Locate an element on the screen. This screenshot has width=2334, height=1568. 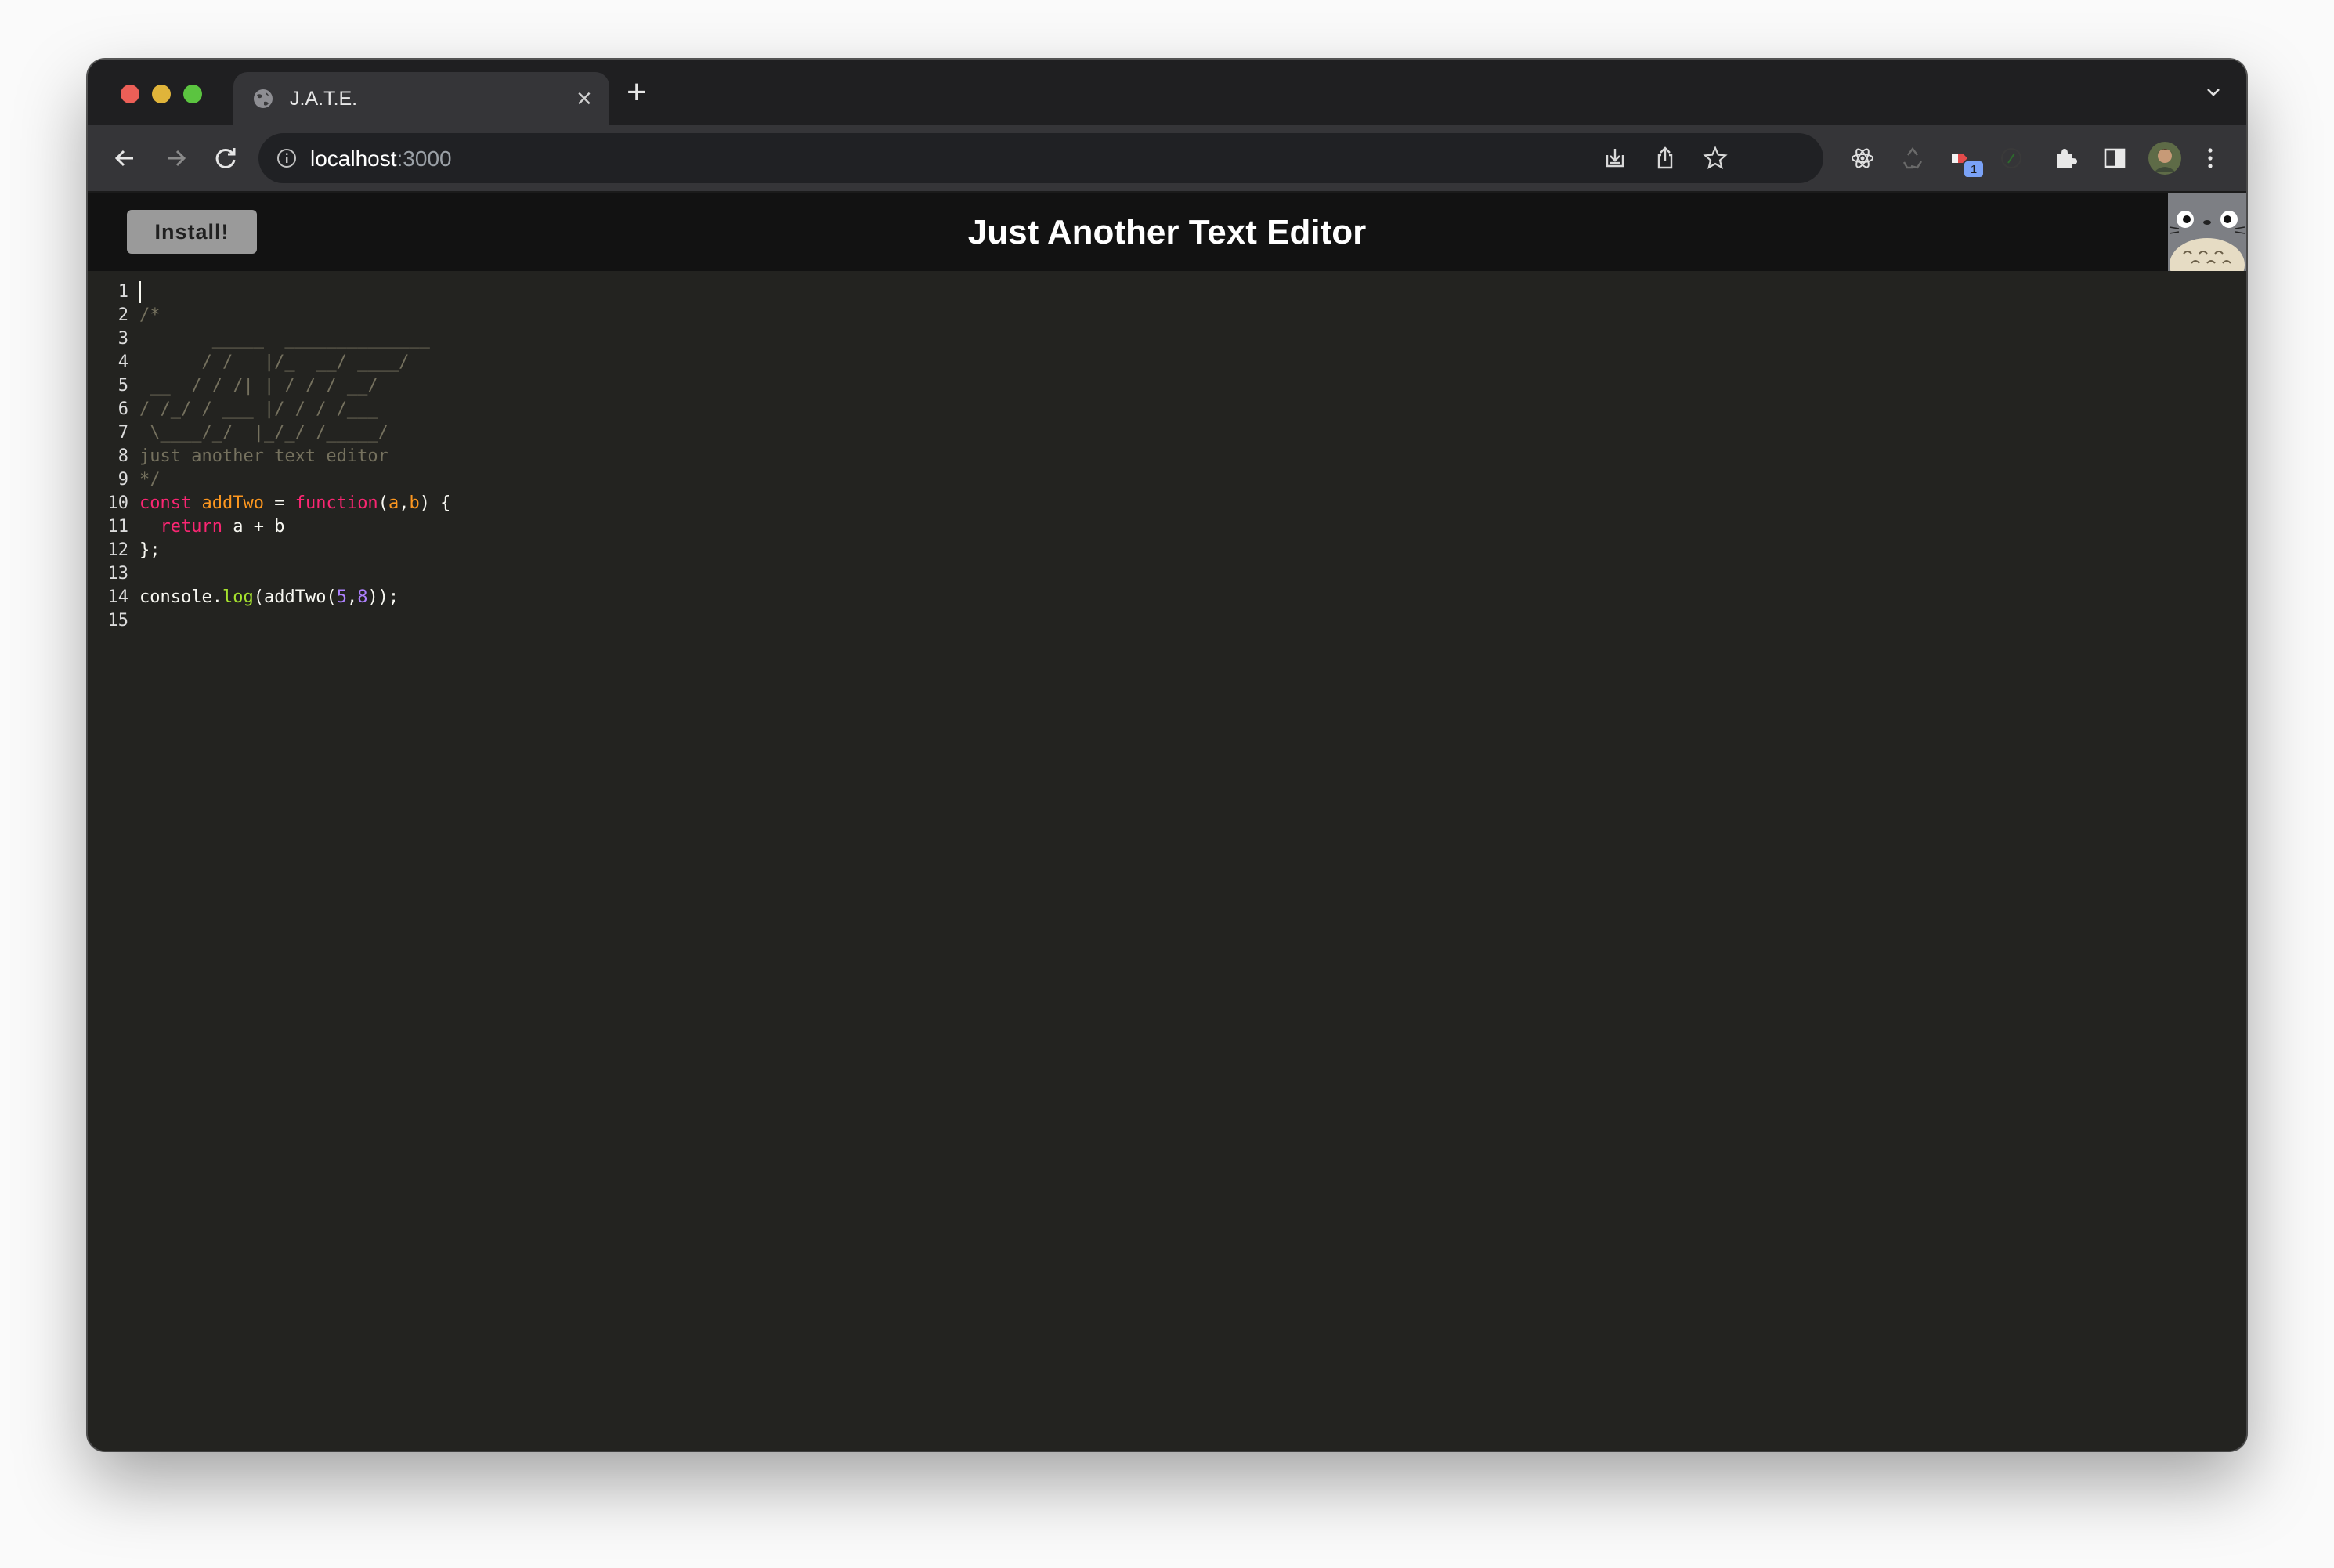
line-number: 11 is located at coordinates (118, 527).